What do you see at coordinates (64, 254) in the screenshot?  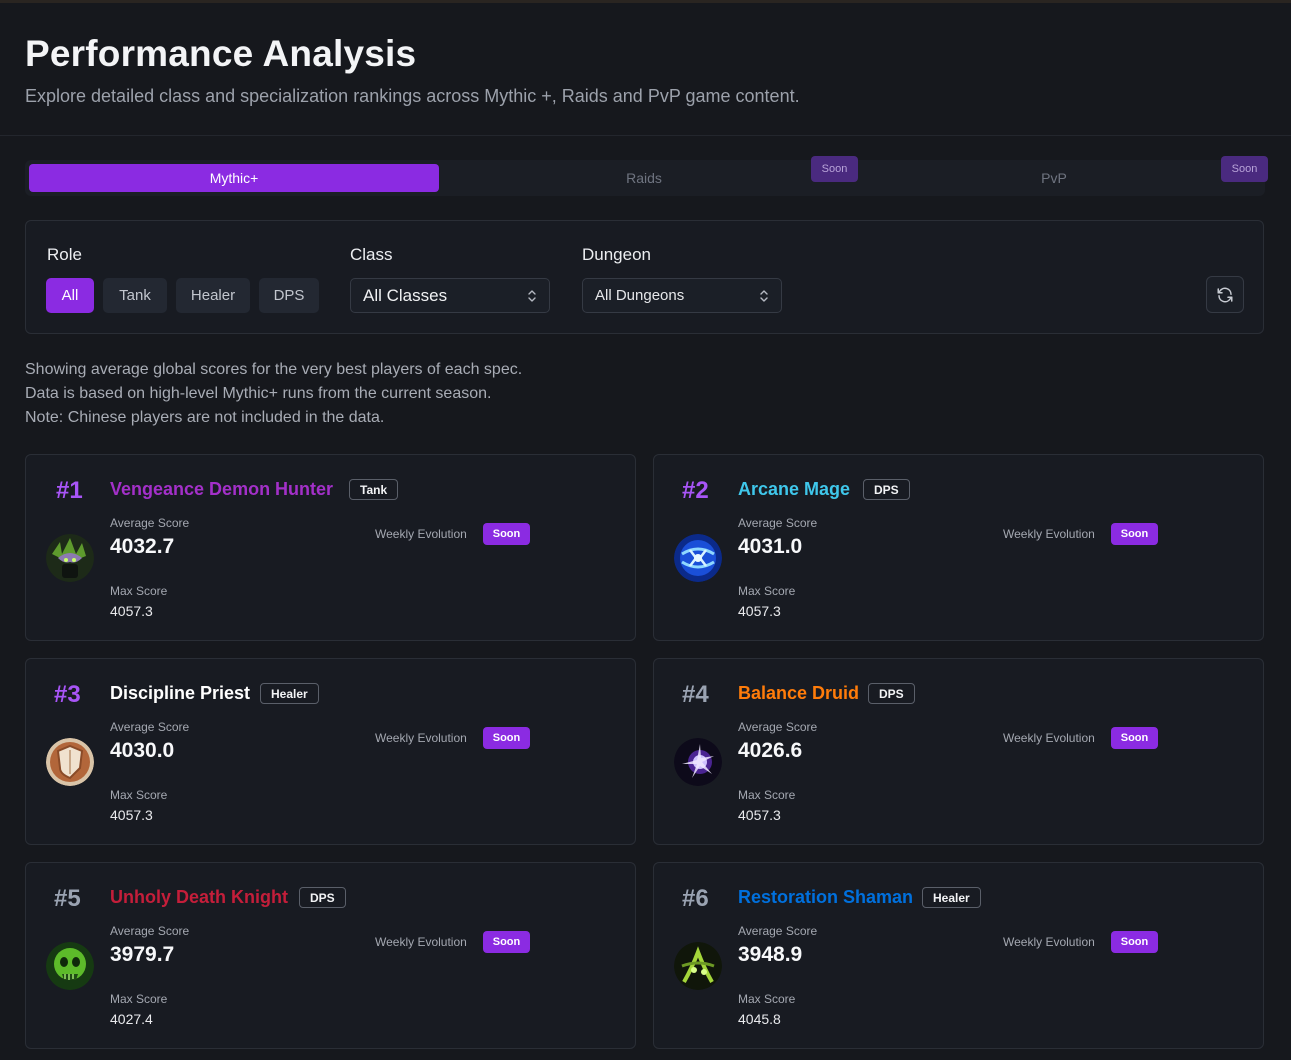 I see `role-label: Role` at bounding box center [64, 254].